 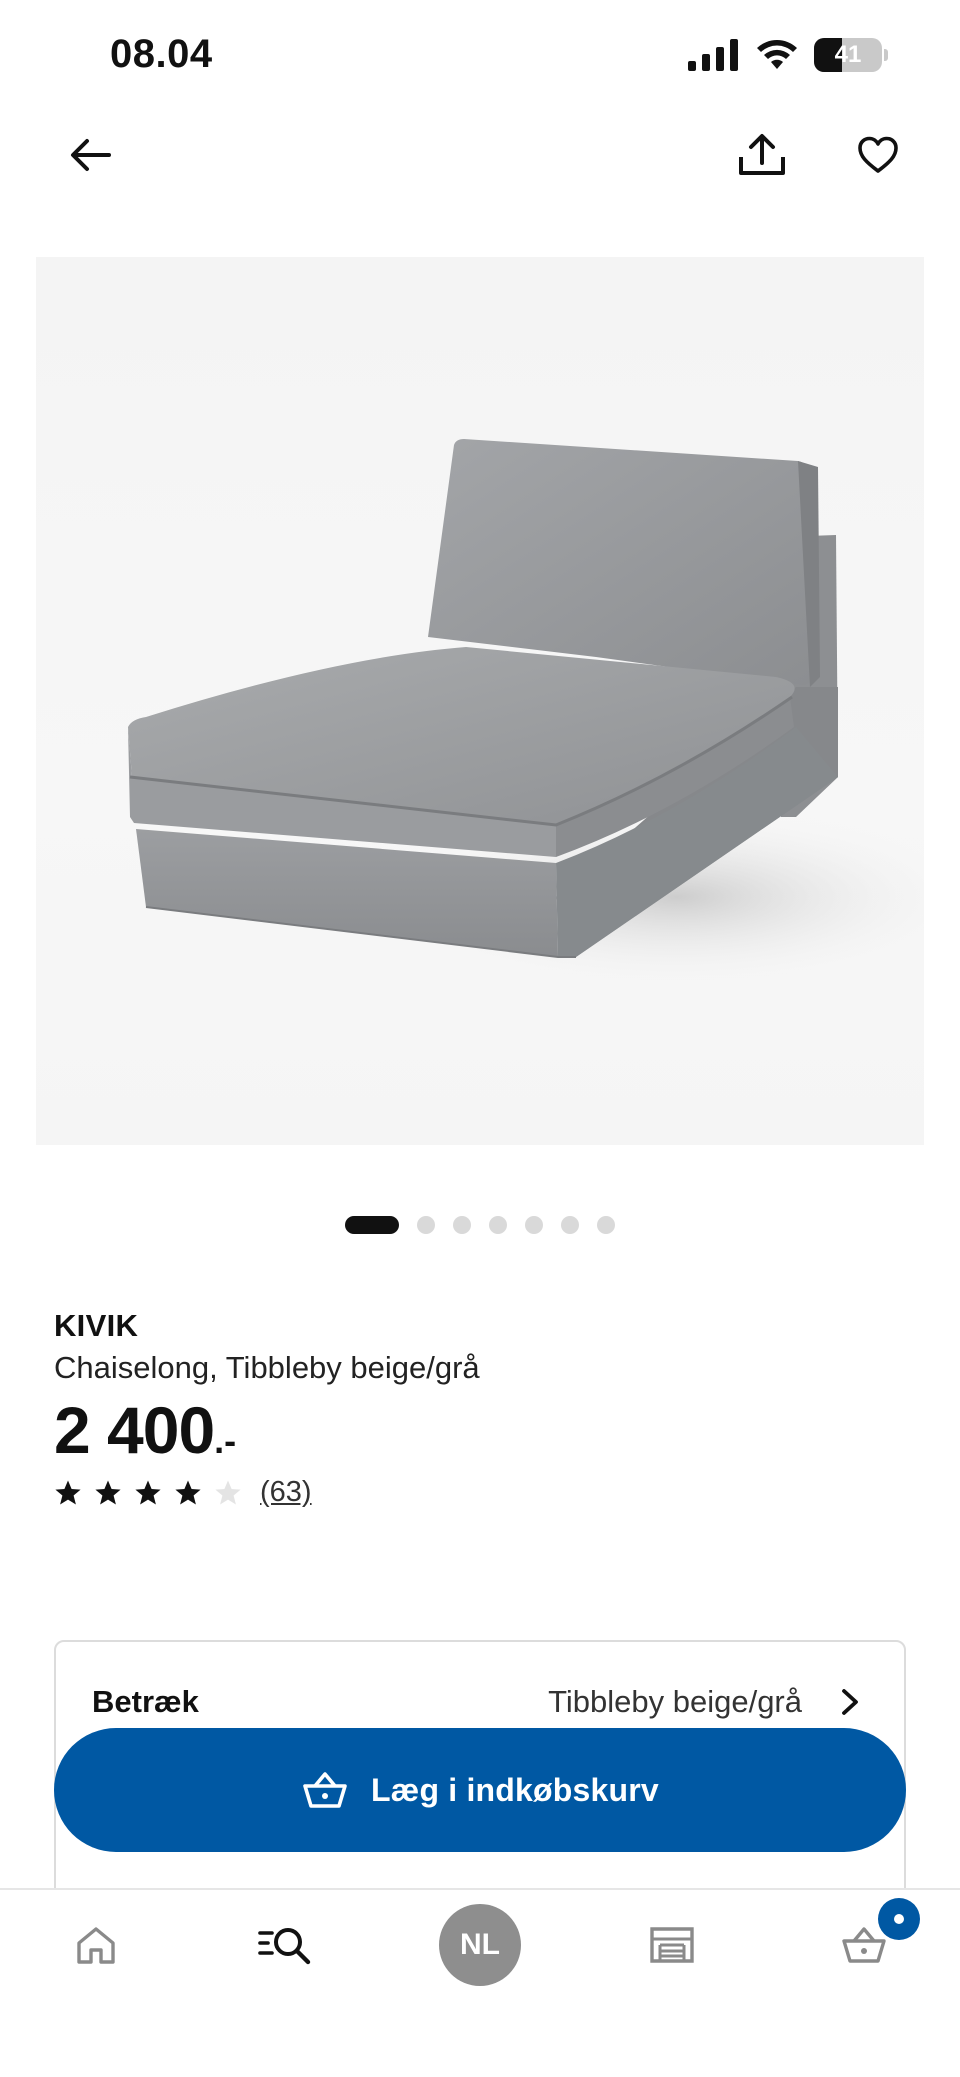 I want to click on battery-icon: 41, so click(x=848, y=55).